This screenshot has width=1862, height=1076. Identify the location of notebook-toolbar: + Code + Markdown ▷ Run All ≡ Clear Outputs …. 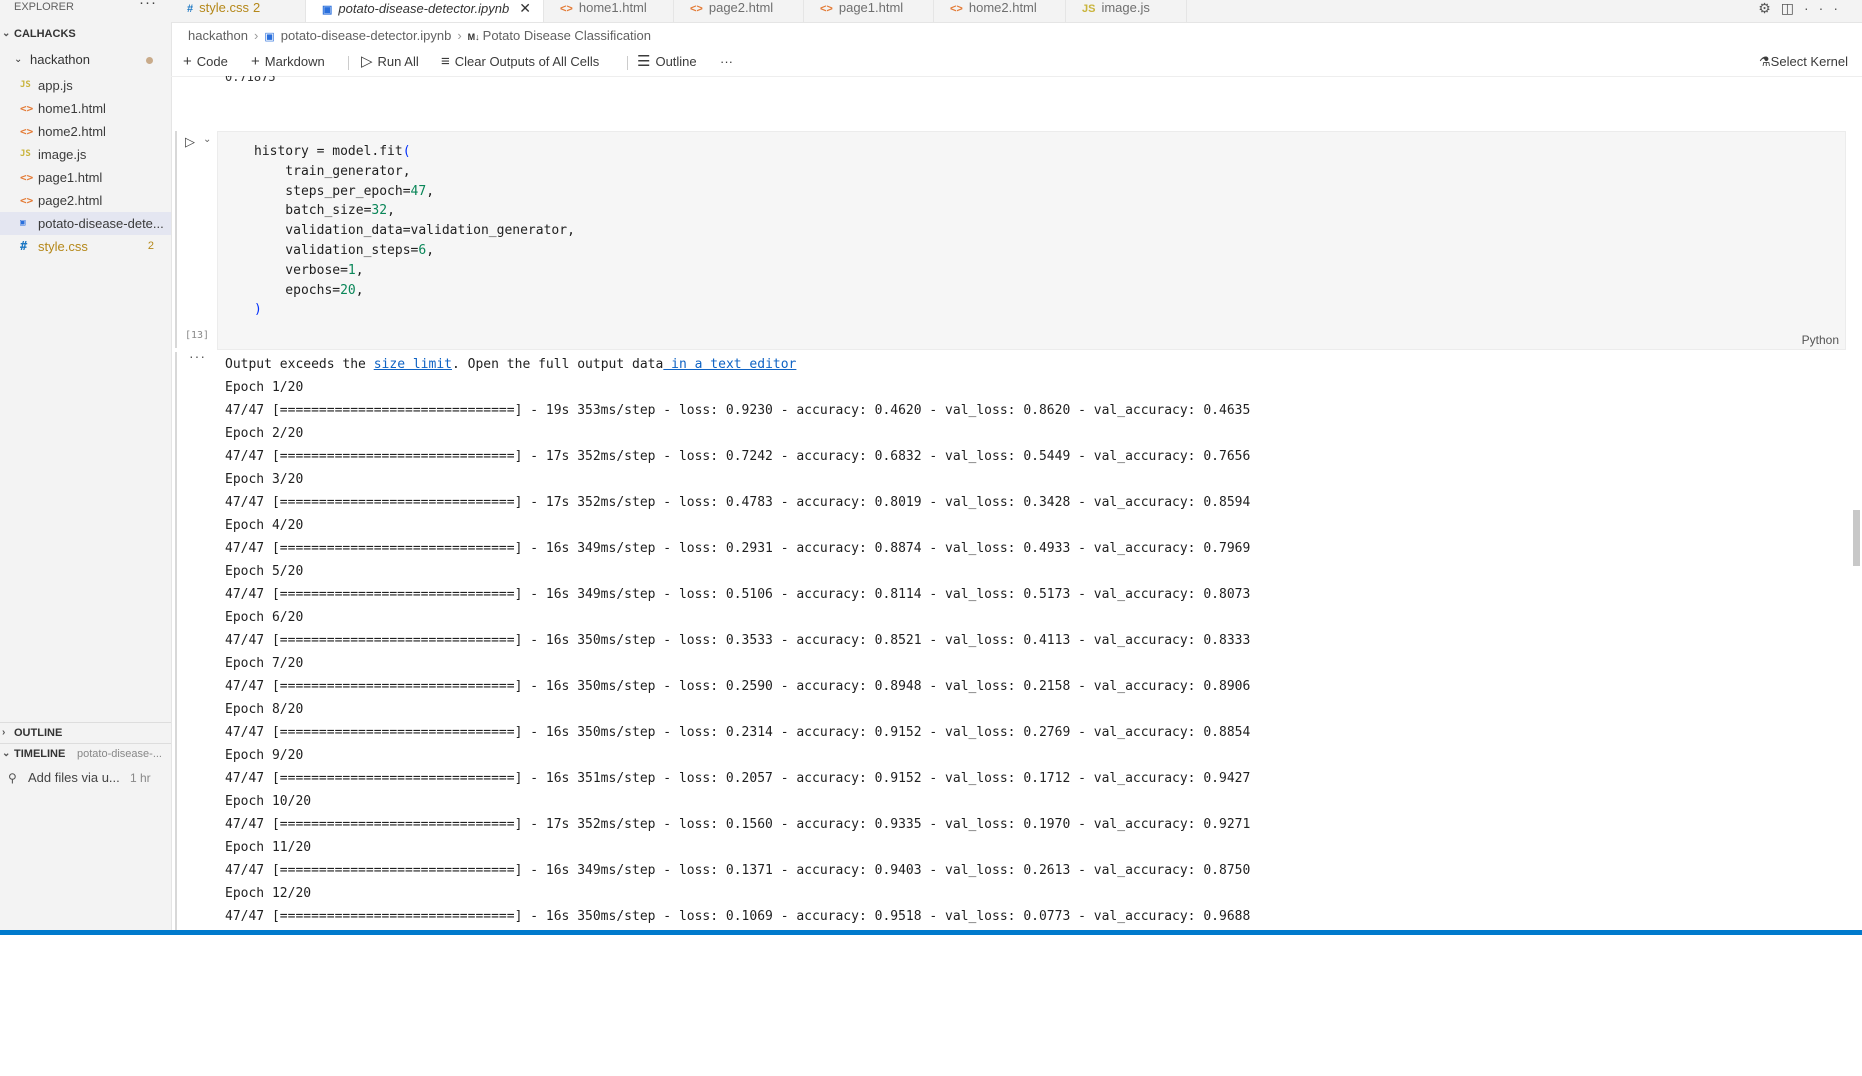
(1016, 62).